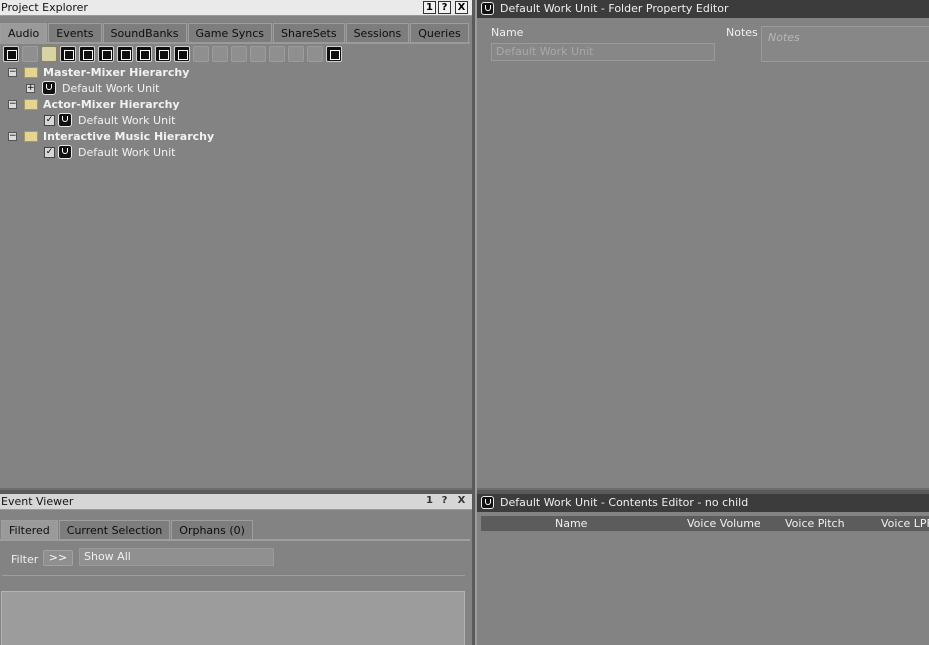  I want to click on grid-icon, so click(87, 54).